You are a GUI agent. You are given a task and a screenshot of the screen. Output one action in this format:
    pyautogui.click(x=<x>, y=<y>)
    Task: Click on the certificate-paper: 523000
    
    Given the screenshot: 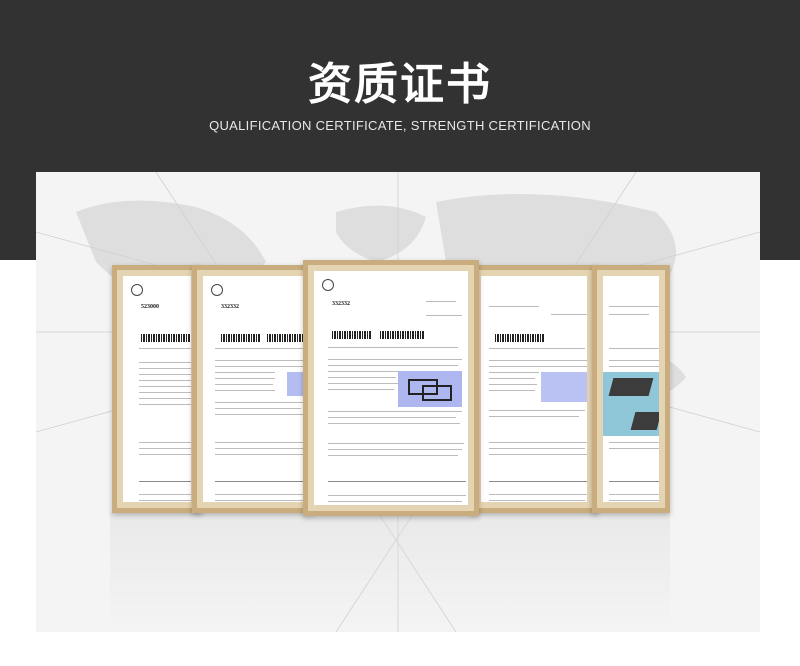 What is the action you would take?
    pyautogui.click(x=157, y=389)
    